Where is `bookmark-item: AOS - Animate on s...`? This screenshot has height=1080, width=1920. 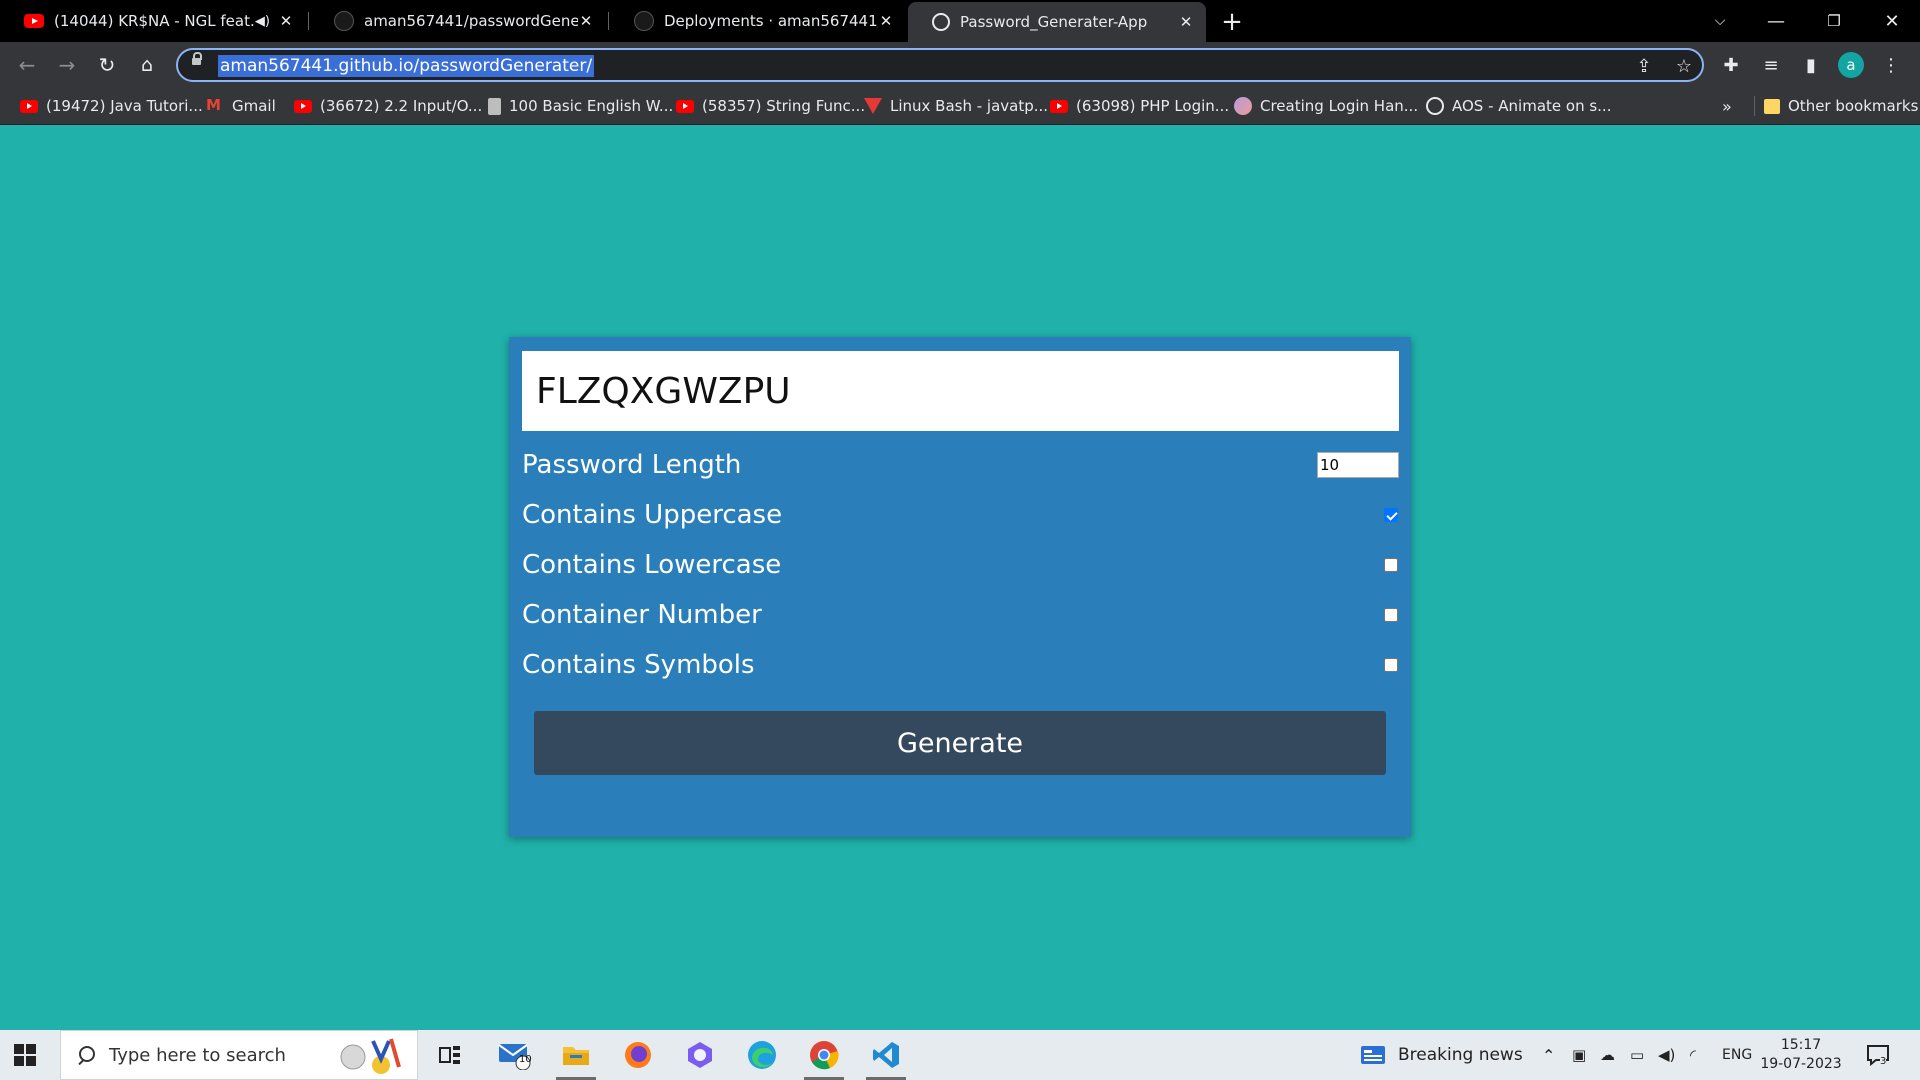
bookmark-item: AOS - Animate on s... is located at coordinates (1518, 106).